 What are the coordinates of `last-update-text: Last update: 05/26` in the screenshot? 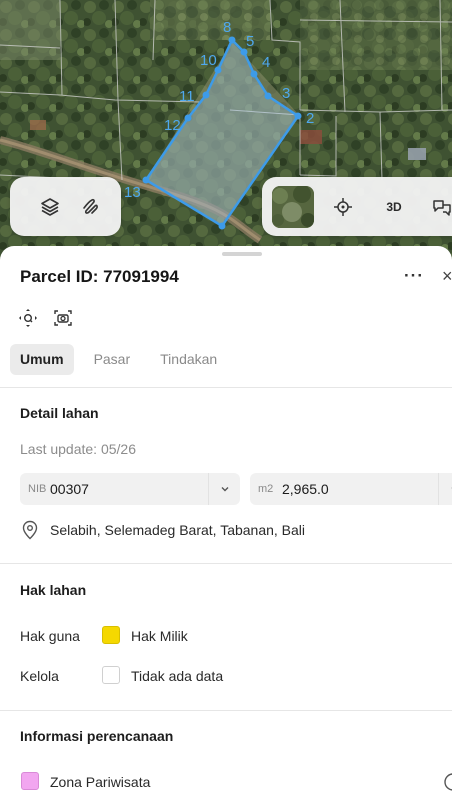 It's located at (78, 449).